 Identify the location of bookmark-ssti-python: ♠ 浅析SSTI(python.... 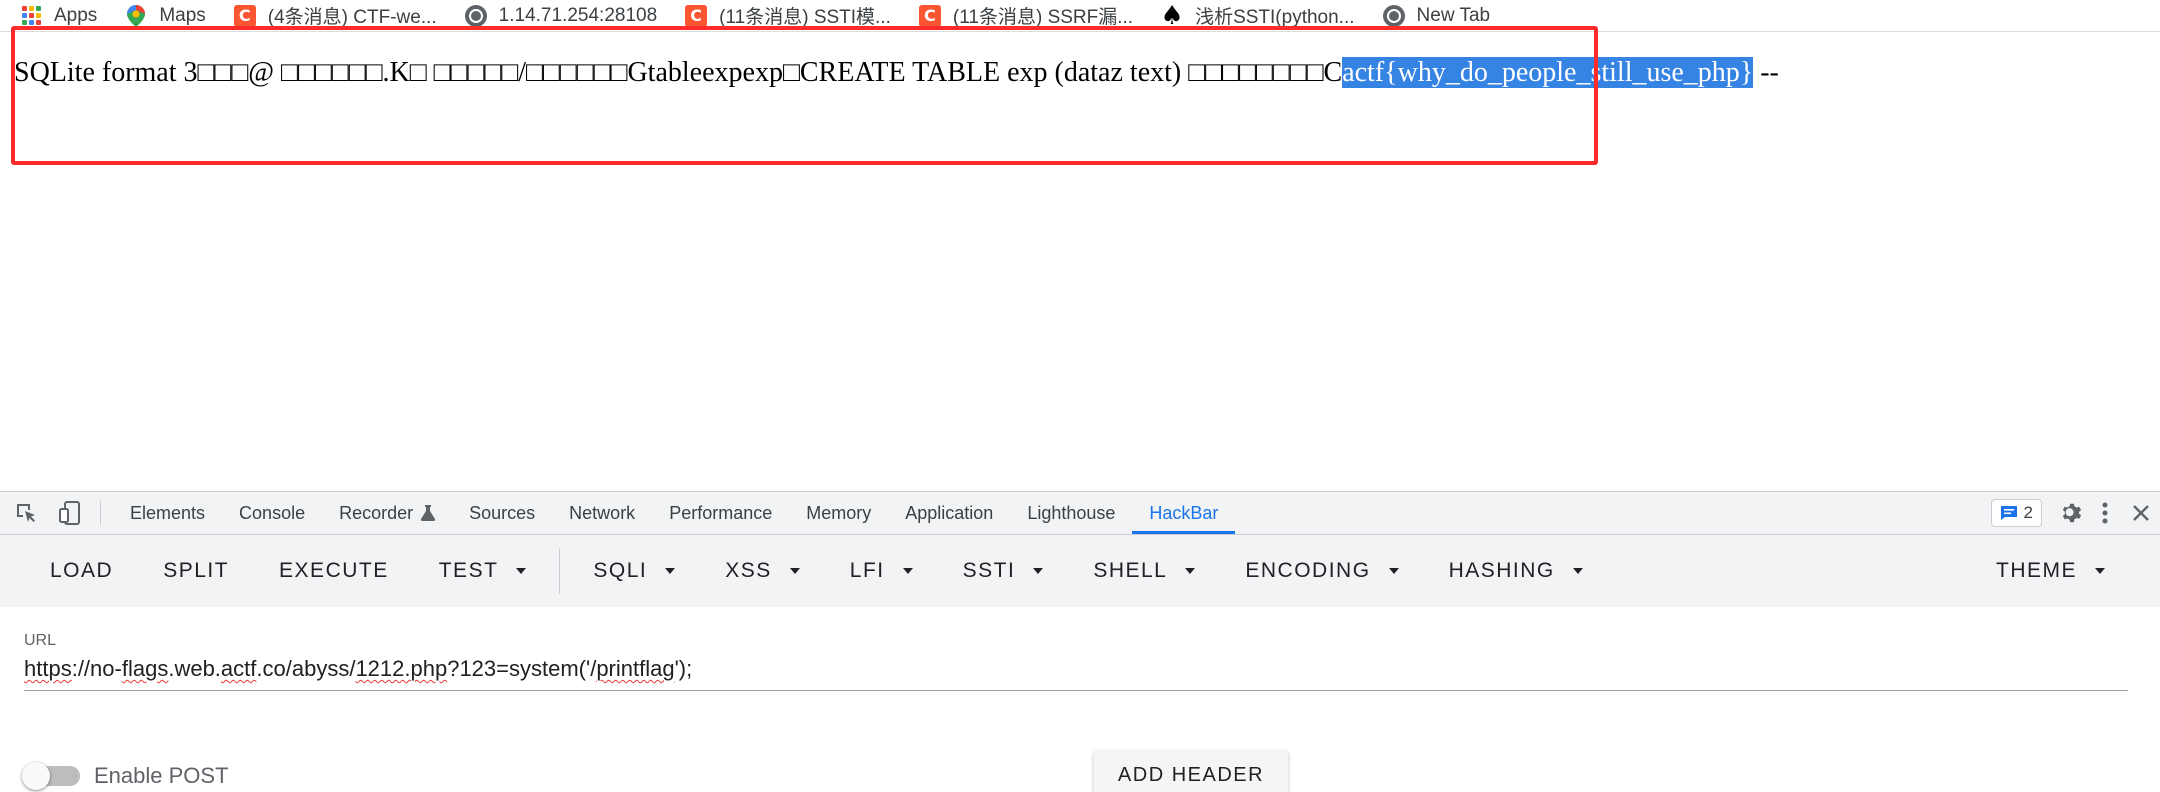
(1257, 15).